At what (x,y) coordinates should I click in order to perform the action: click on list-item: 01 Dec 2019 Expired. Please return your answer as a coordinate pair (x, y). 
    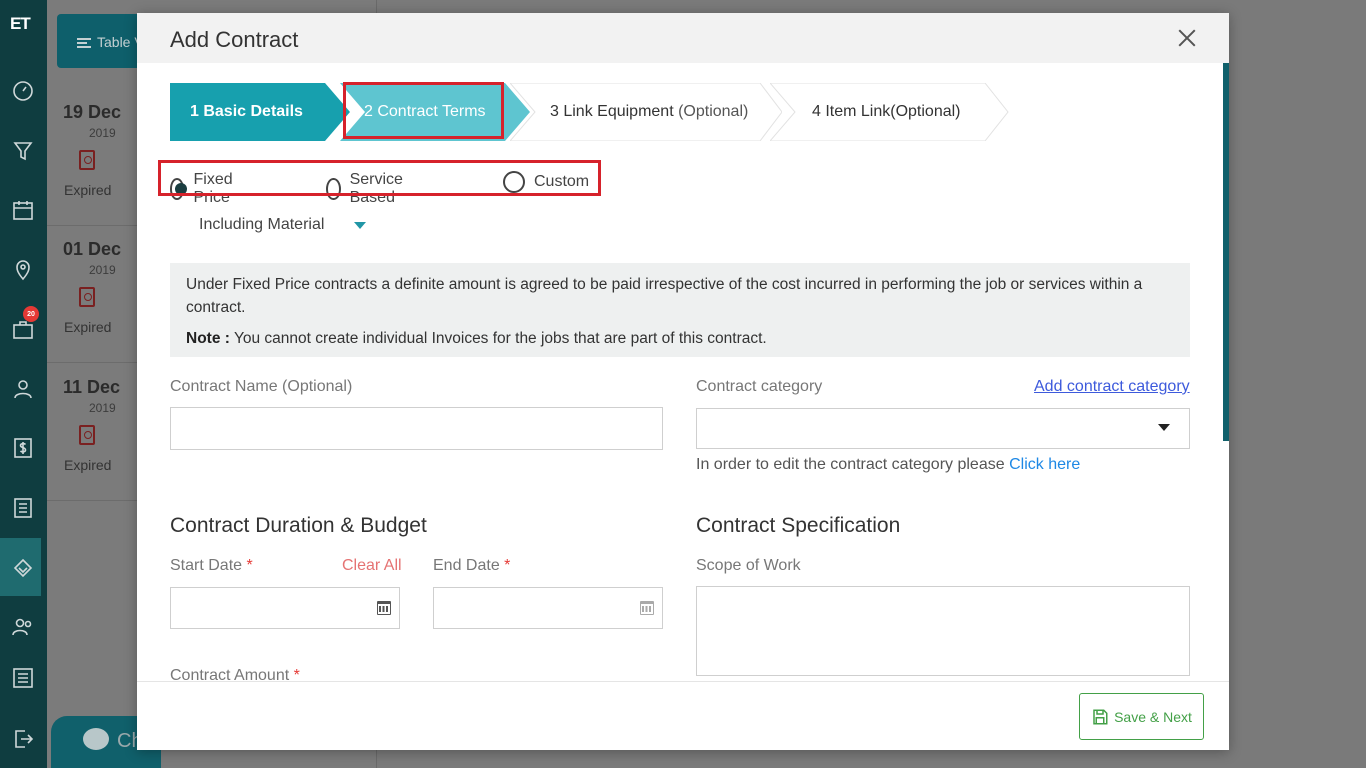
    Looking at the image, I should click on (92, 295).